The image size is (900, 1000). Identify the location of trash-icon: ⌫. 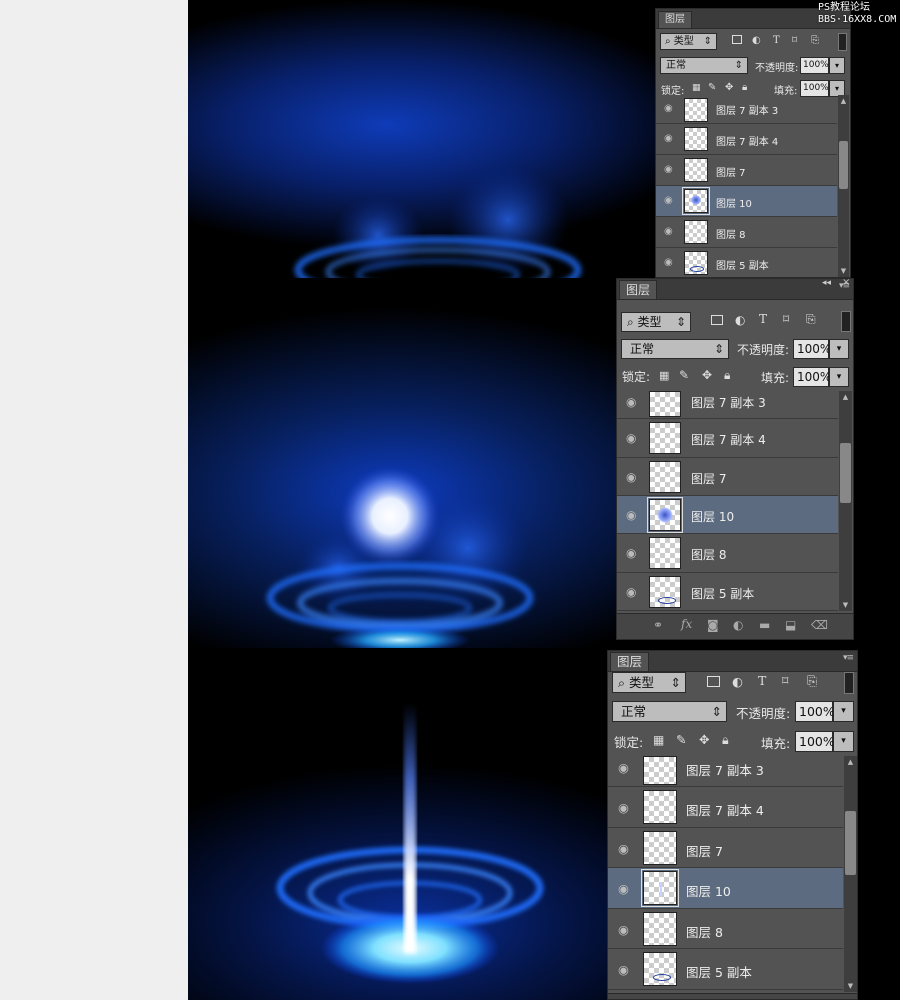
(819, 625).